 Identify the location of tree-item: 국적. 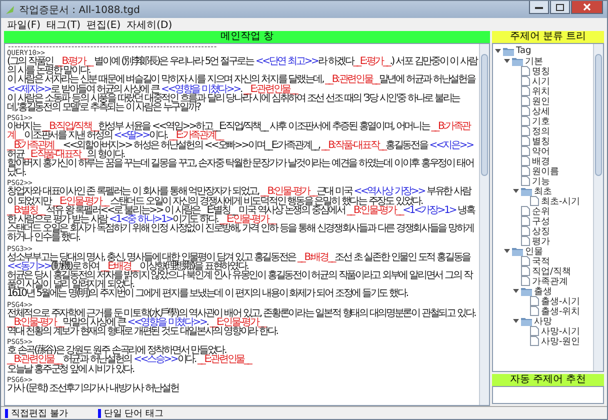
(541, 261).